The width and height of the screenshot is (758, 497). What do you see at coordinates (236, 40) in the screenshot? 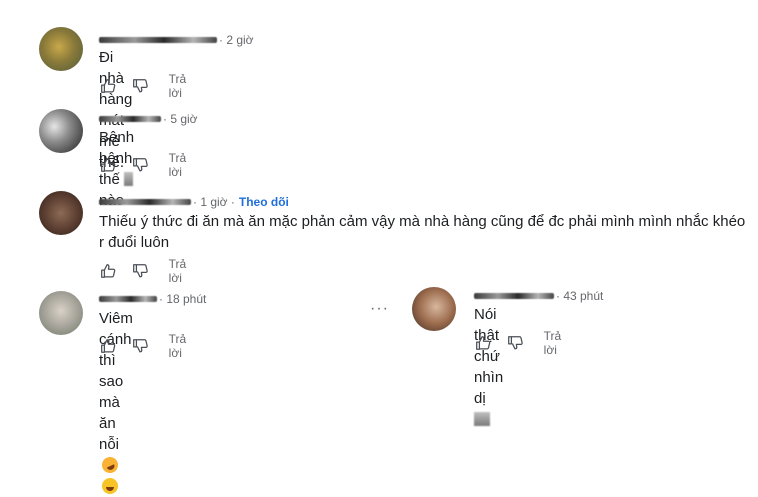
I see `comment-time: · 2 giờ` at bounding box center [236, 40].